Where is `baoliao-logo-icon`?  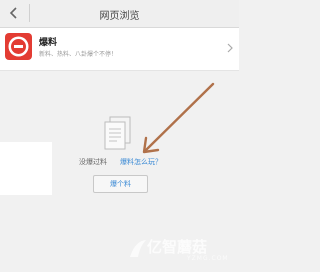
baoliao-logo-icon is located at coordinates (18, 46).